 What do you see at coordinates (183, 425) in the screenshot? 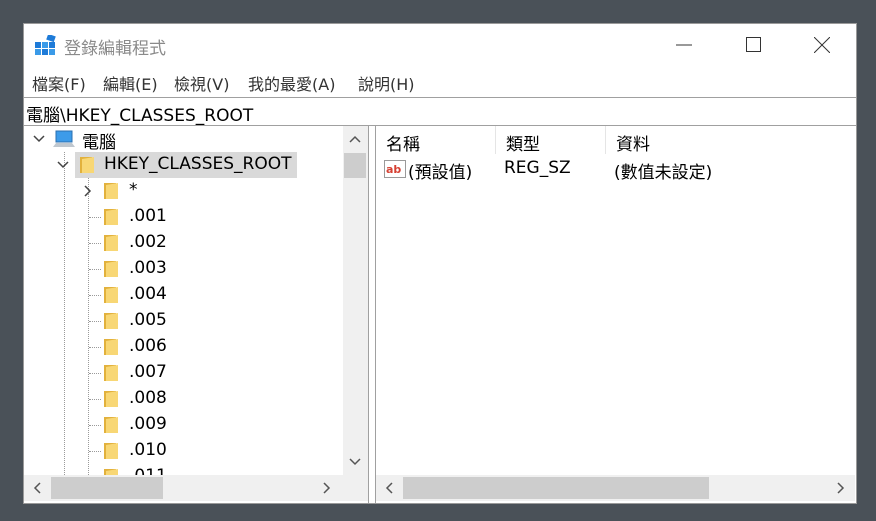
I see `tree-item: .009` at bounding box center [183, 425].